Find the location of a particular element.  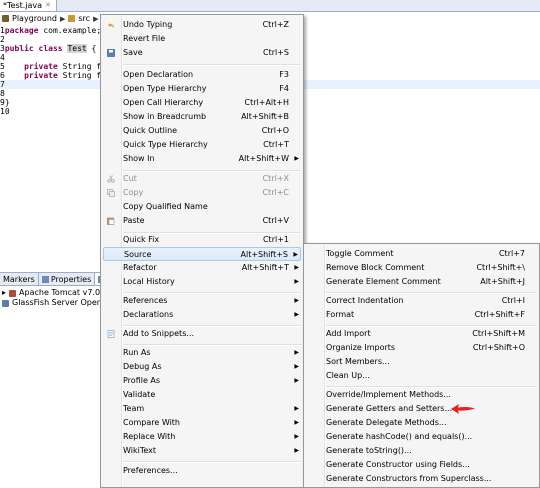

menu-item-add-import: Add Import Ctrl+Shift+M is located at coordinates (421, 334).